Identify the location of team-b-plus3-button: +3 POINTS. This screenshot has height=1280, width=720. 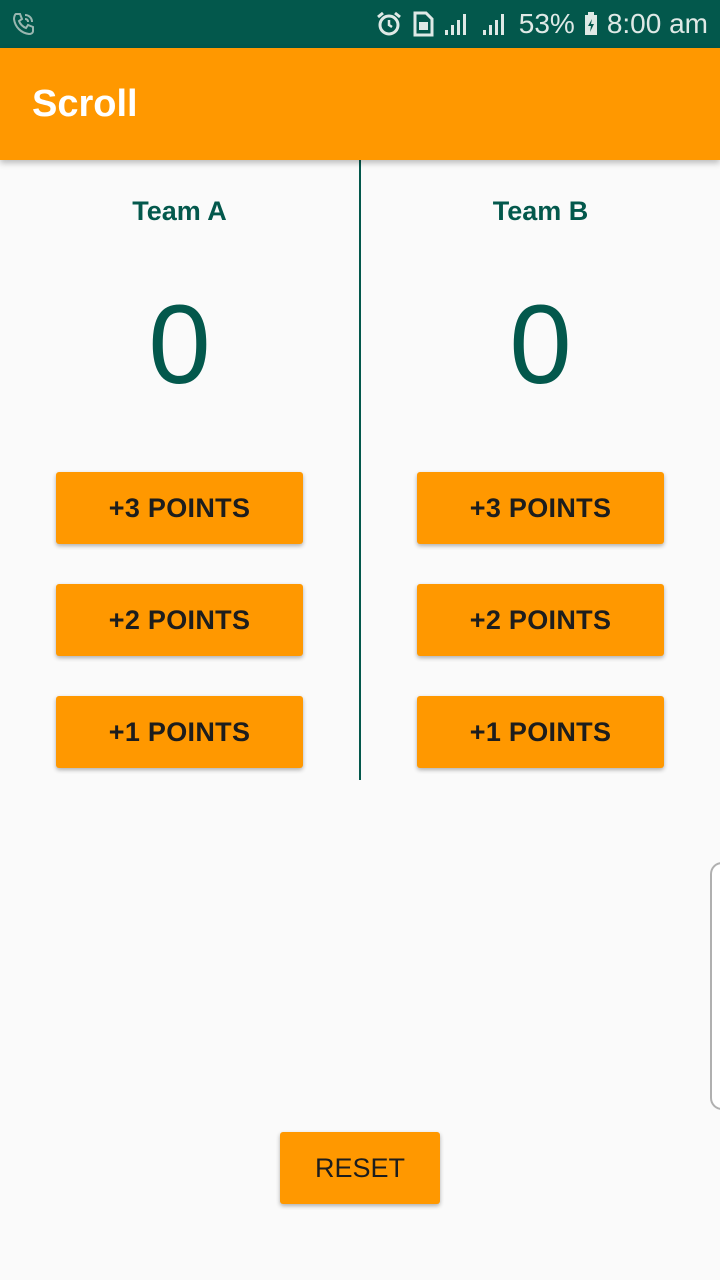
(540, 508).